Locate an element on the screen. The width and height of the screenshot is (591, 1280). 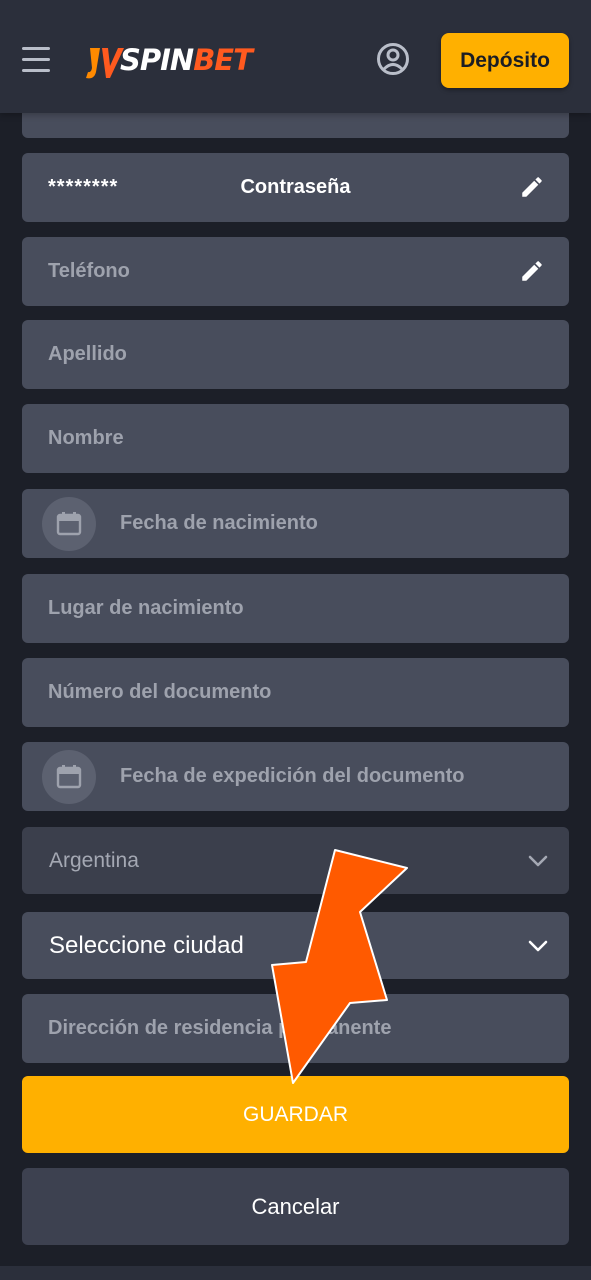
birth-date-field: Fecha de nacimiento is located at coordinates (295, 523).